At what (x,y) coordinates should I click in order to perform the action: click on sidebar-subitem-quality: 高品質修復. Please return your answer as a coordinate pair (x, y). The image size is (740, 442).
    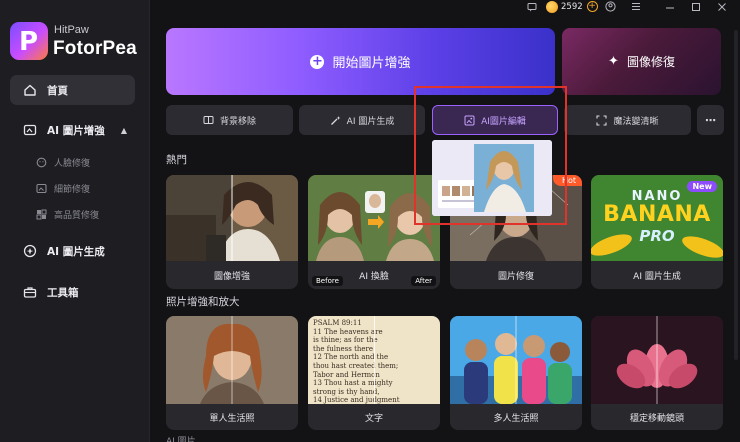
    Looking at the image, I should click on (67, 214).